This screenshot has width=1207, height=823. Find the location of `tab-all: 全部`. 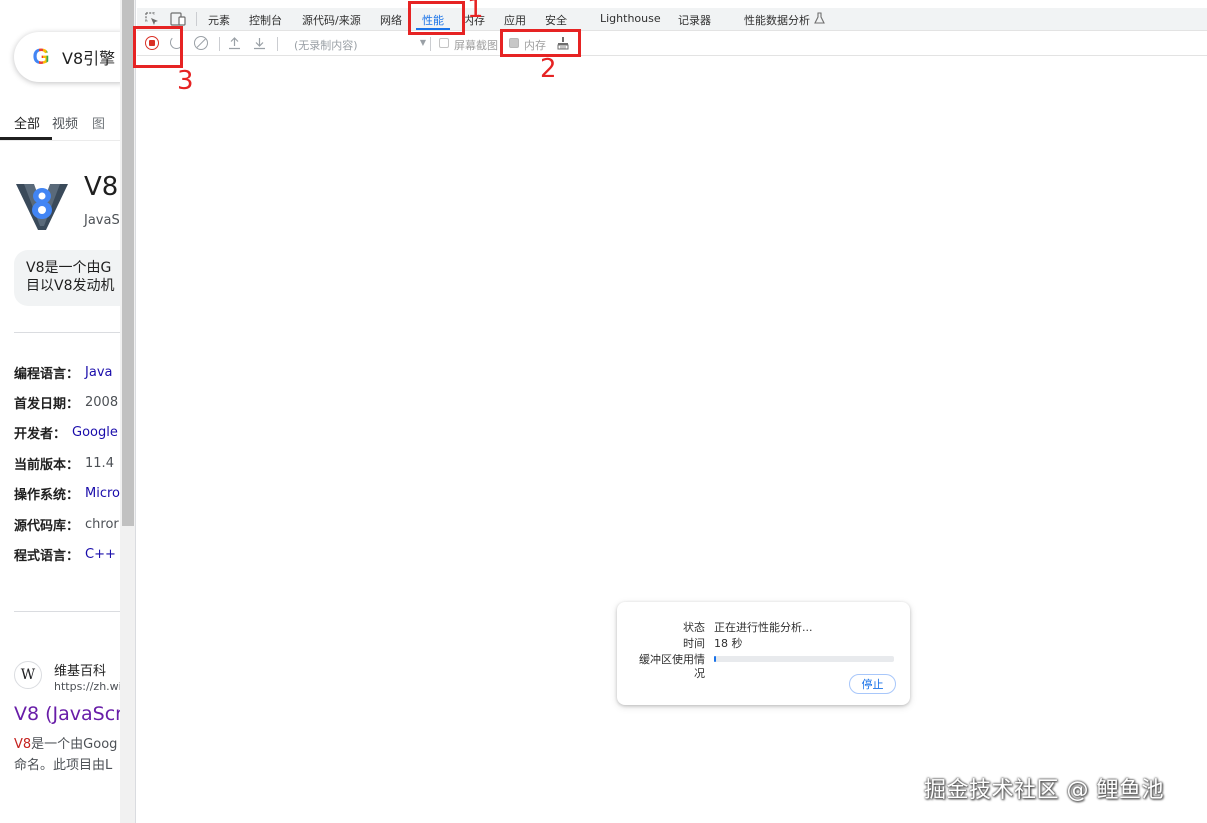

tab-all: 全部 is located at coordinates (26, 124).